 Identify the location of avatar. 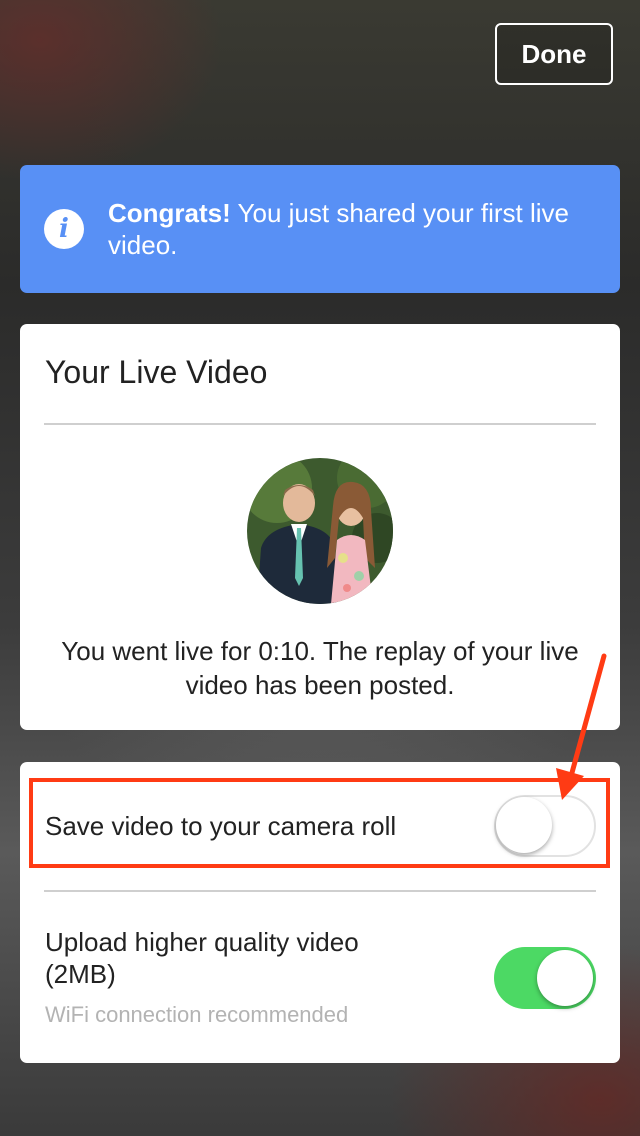
(320, 531).